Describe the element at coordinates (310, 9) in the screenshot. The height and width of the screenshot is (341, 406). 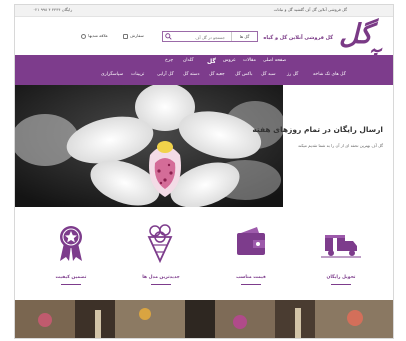
I see `promo-text: گل فروشی آنلاین گل آف گلشید گل و نباتات` at that location.